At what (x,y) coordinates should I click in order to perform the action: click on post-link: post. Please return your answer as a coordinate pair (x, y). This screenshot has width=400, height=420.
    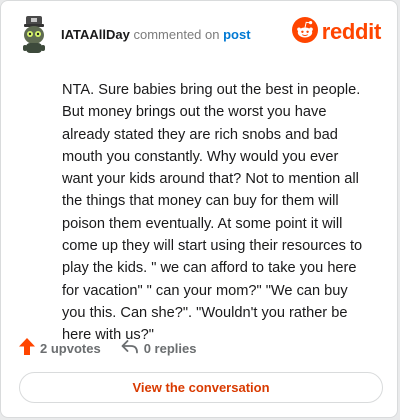
    Looking at the image, I should click on (236, 34).